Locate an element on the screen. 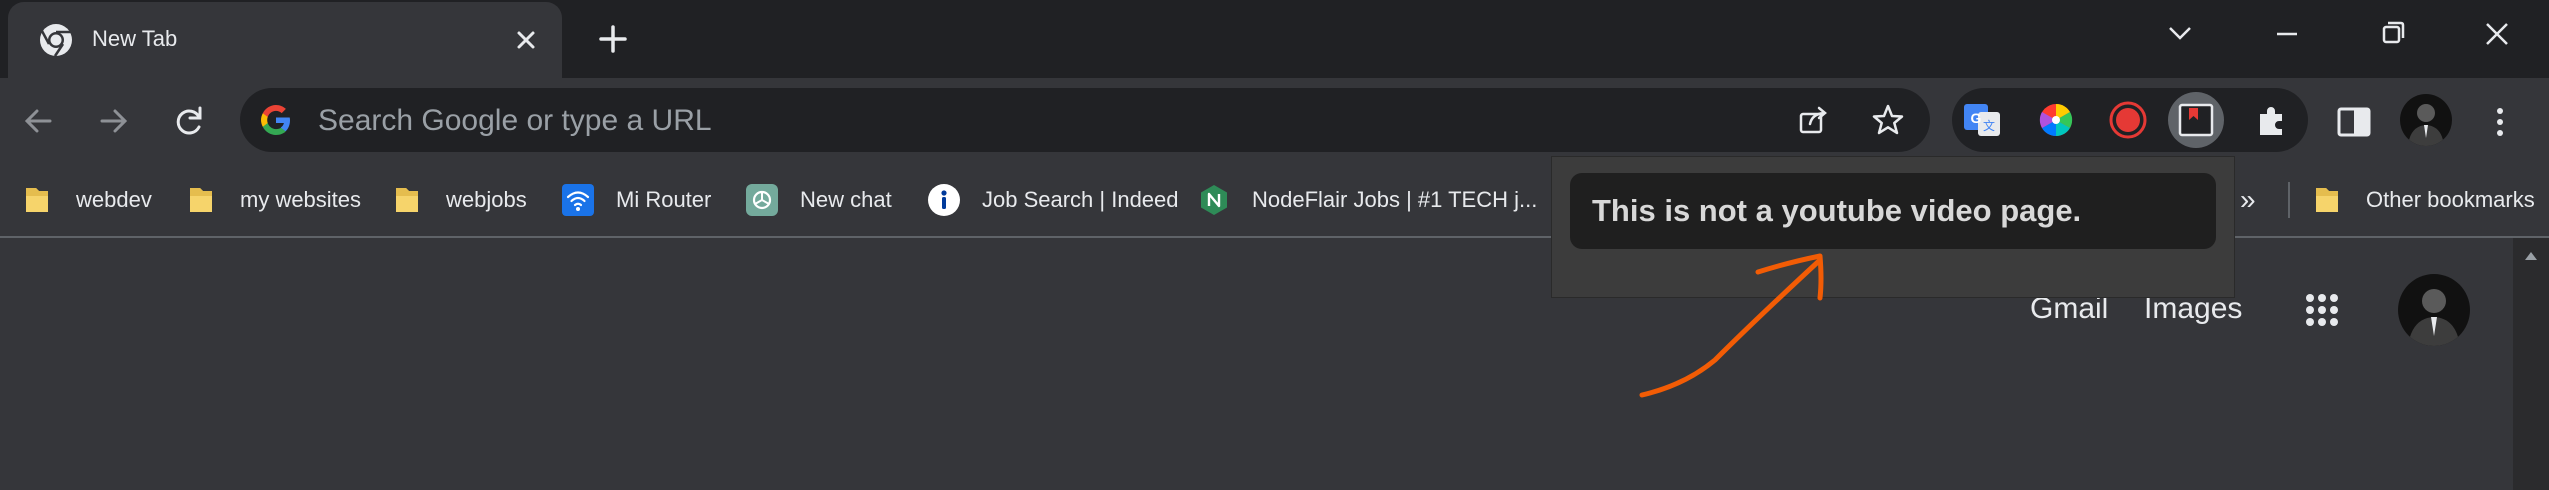 This screenshot has width=2549, height=490. forward-button is located at coordinates (113, 121).